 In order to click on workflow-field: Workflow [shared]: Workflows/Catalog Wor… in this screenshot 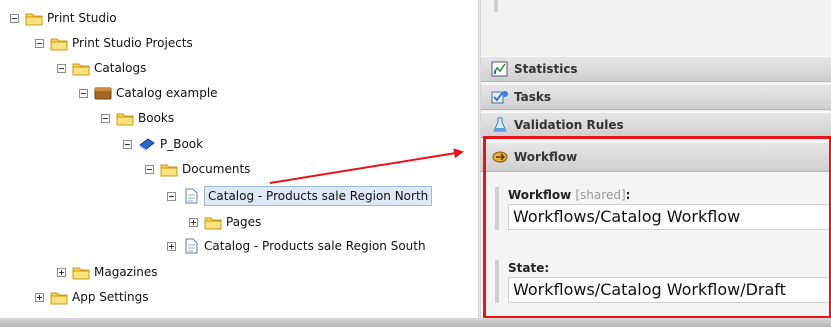, I will do `click(663, 208)`.